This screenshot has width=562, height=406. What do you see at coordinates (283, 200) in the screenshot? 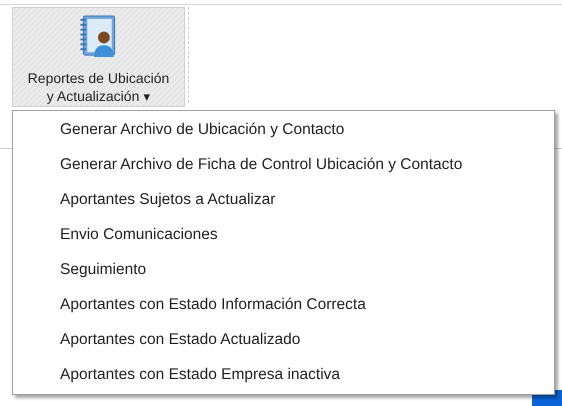
I see `menu-item: Aportantes Sujetos a Actualizar` at bounding box center [283, 200].